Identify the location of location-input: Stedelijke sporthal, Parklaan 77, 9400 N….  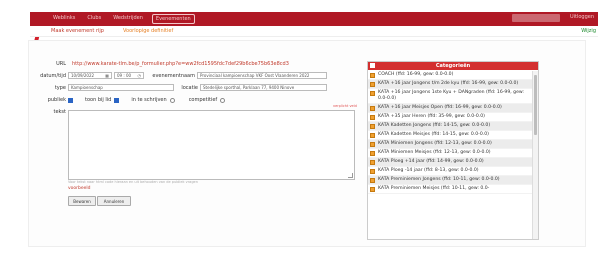
(263, 87).